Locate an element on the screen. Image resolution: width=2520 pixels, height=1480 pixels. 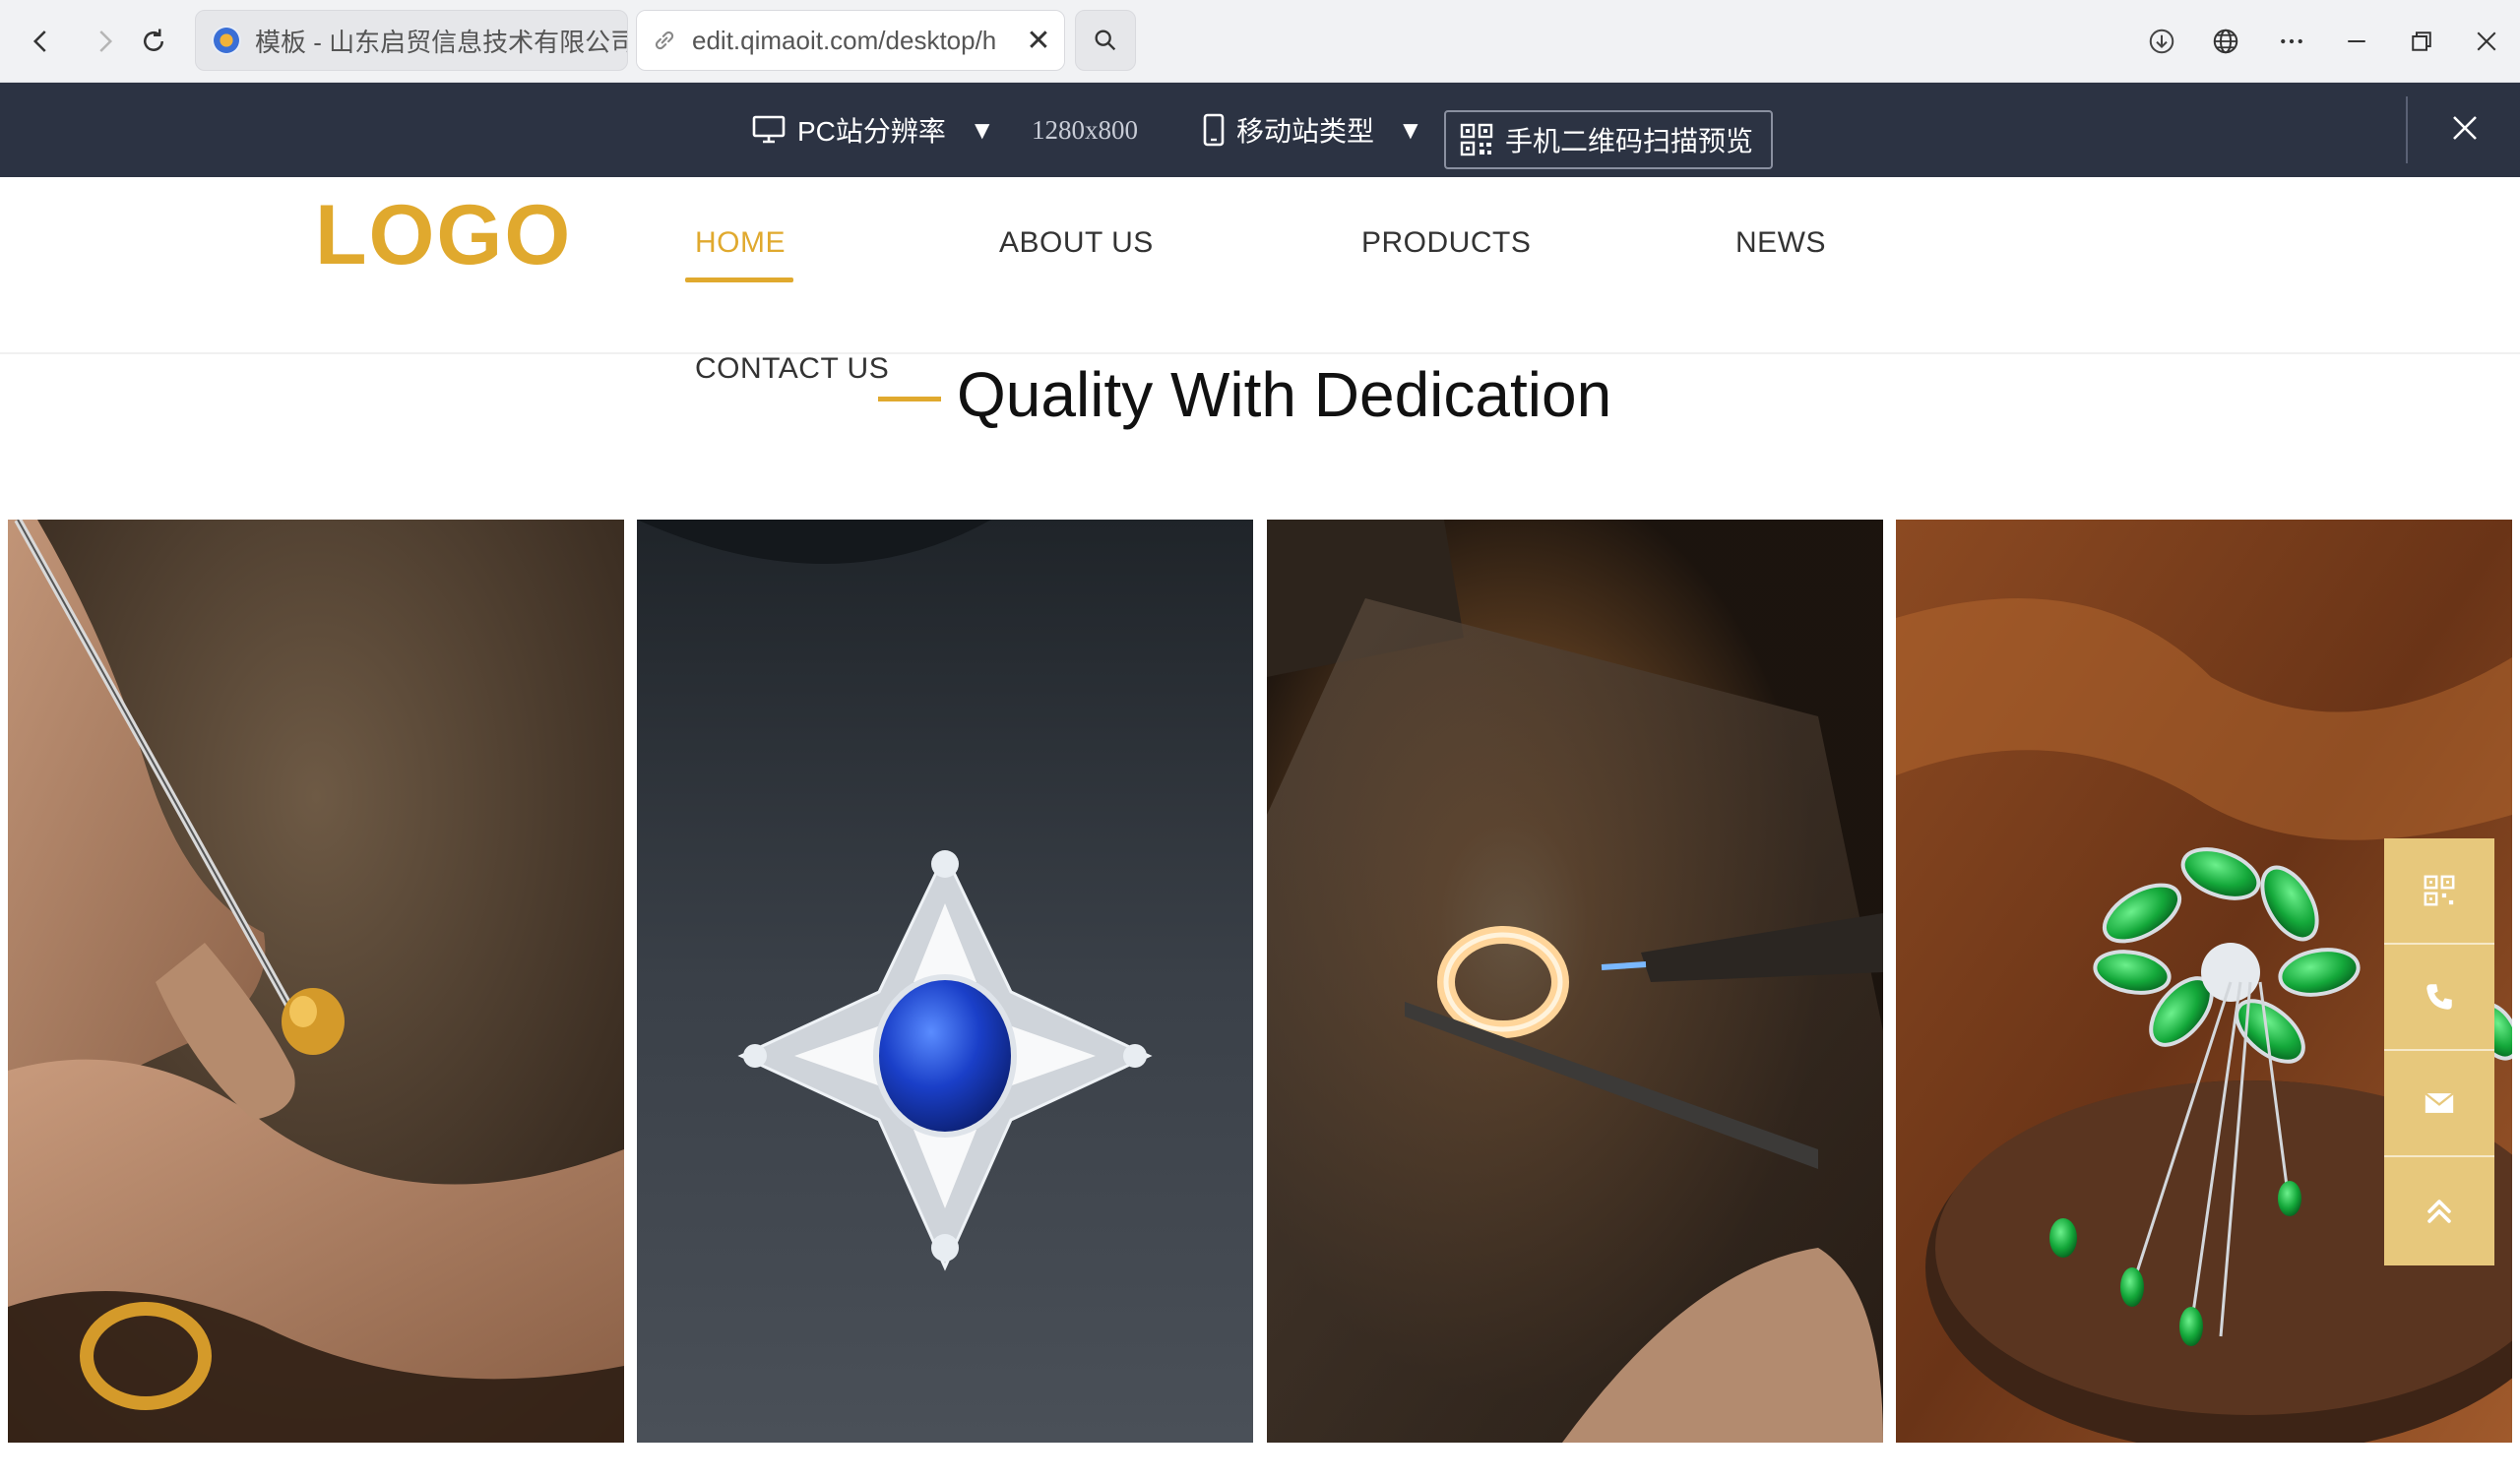
tab-close-button: ✕ is located at coordinates (1038, 40).